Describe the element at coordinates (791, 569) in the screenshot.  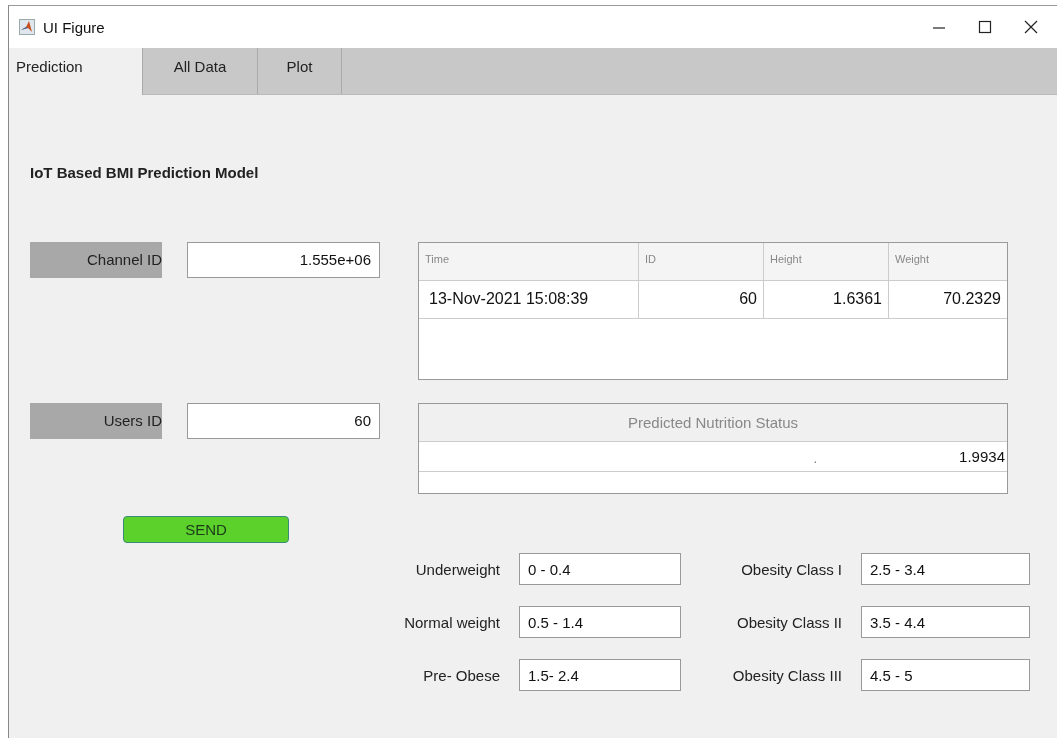
I see `range-label: Obesity Class I` at that location.